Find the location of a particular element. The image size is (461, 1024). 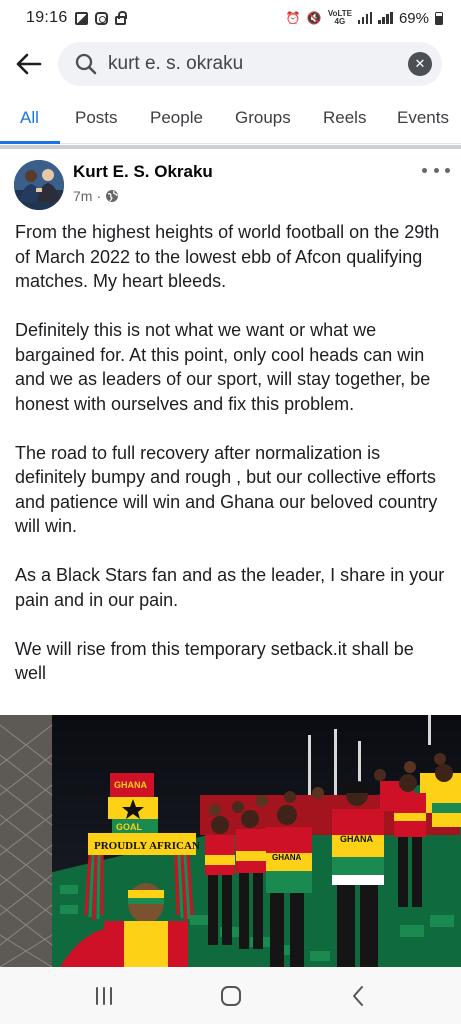

back-arrow-icon is located at coordinates (29, 64).